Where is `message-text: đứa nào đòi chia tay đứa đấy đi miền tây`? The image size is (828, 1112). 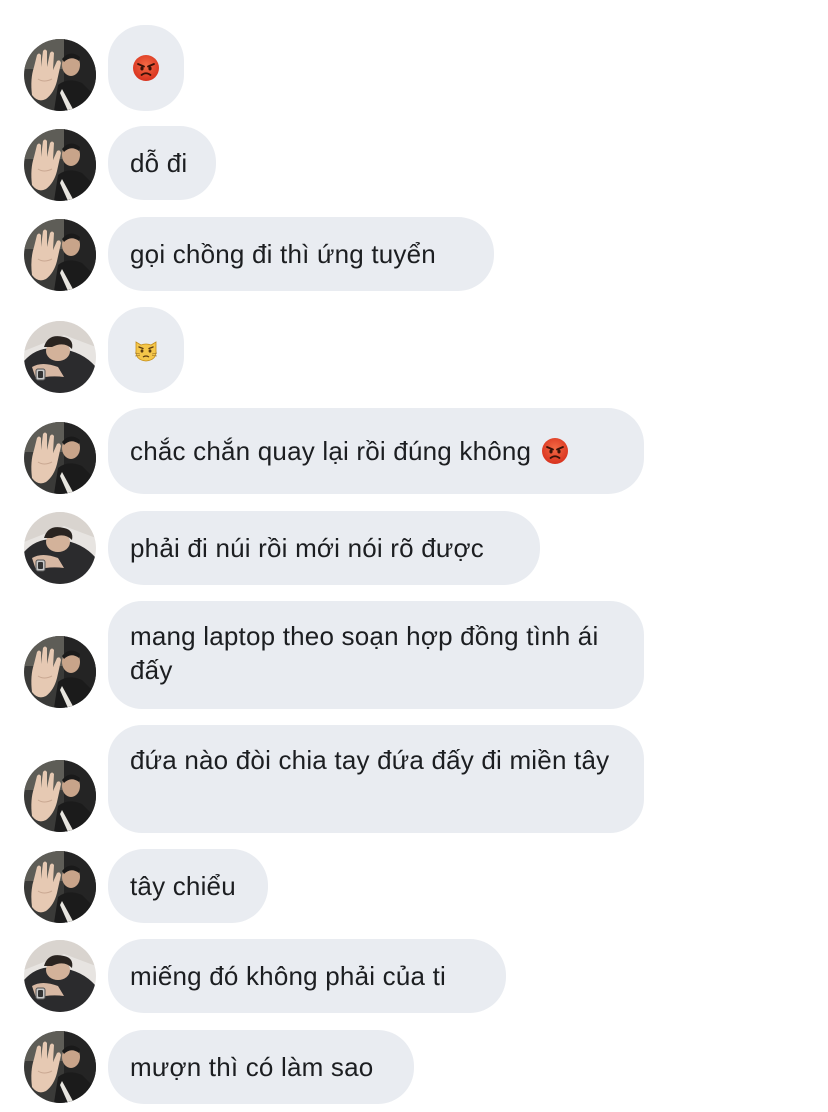 message-text: đứa nào đòi chia tay đứa đấy đi miền tây is located at coordinates (370, 760).